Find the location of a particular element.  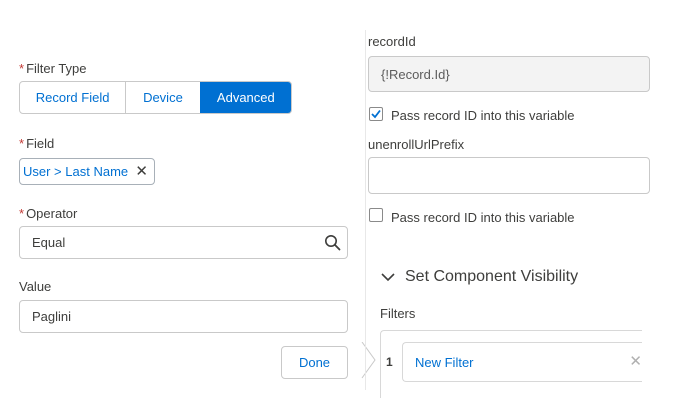

record-id-checkbox-label: Pass record ID into this variable is located at coordinates (483, 115).